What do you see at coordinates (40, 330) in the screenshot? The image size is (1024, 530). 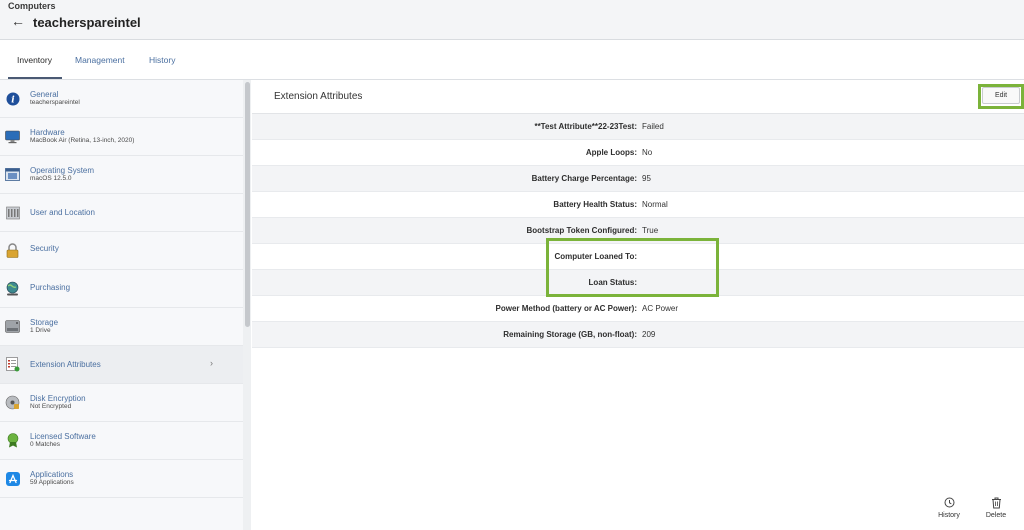 I see `sidebar-item-subtitle: 1 Drive` at bounding box center [40, 330].